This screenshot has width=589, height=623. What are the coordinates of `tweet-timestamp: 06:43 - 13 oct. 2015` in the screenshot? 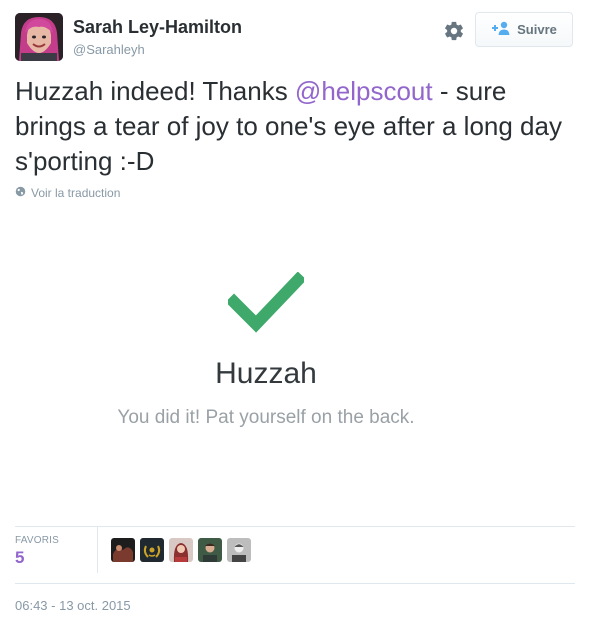 It's located at (73, 605).